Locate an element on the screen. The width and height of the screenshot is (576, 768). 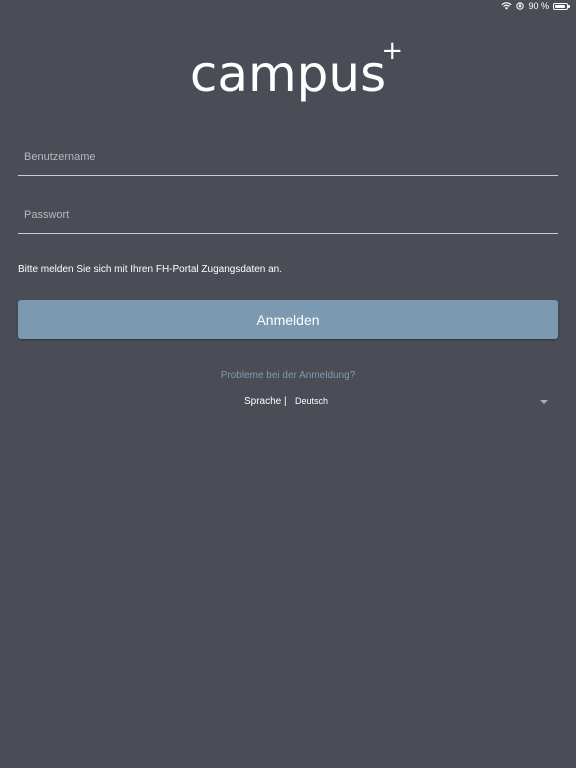
battery-icon is located at coordinates (561, 6).